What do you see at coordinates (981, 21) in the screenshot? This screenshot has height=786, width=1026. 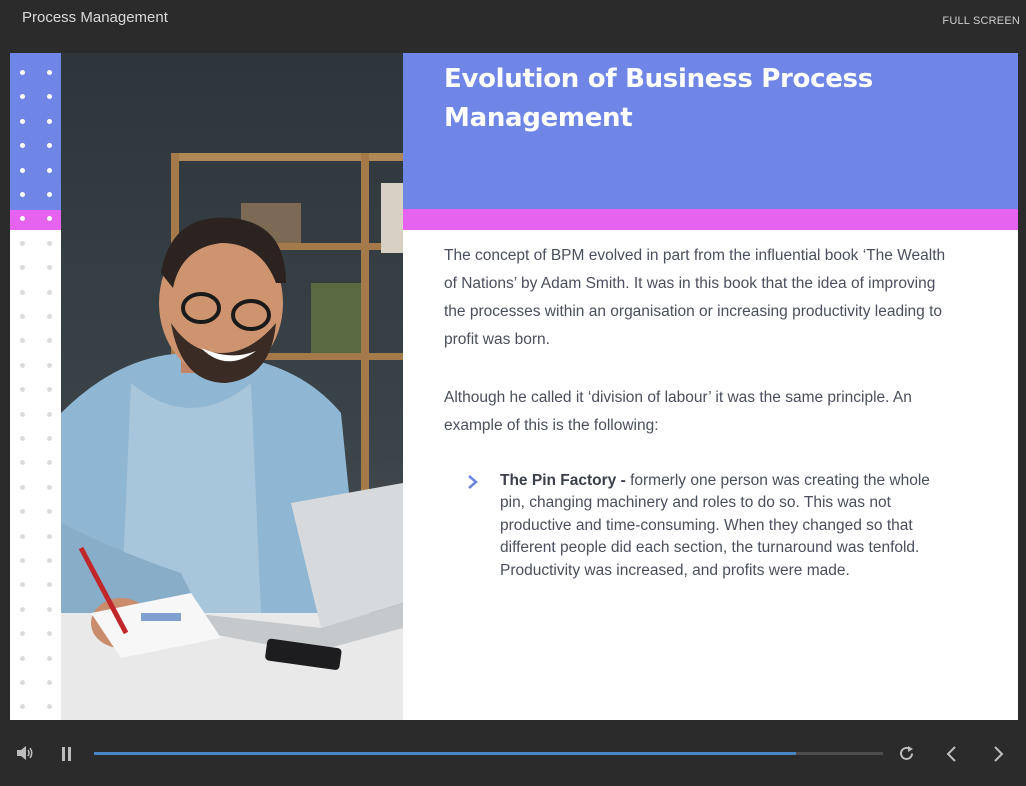 I see `fullscreen-button: FULL SCREEN` at bounding box center [981, 21].